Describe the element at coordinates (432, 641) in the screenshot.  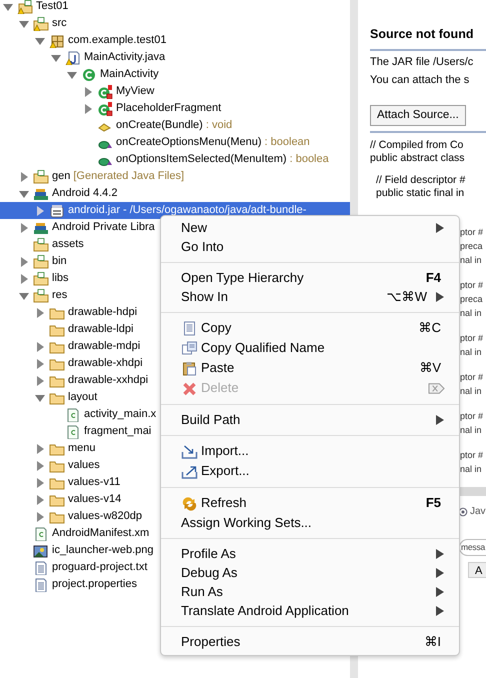
I see `shortcut-text: ⌘I` at that location.